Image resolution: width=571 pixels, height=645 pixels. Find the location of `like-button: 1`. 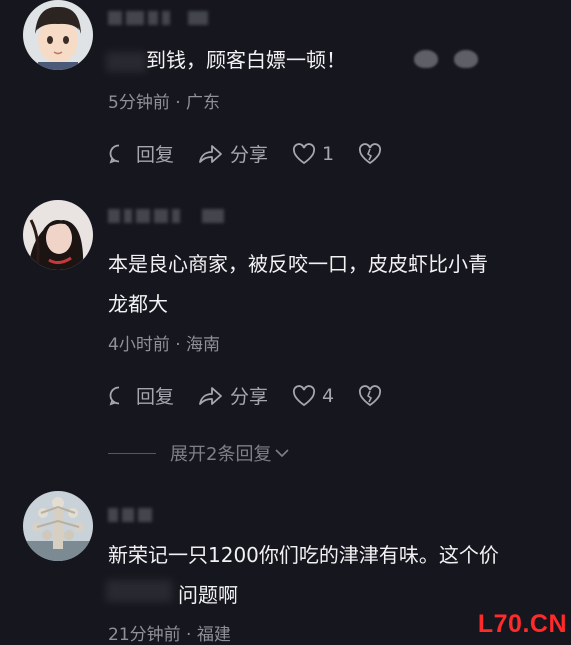

like-button: 1 is located at coordinates (313, 154).